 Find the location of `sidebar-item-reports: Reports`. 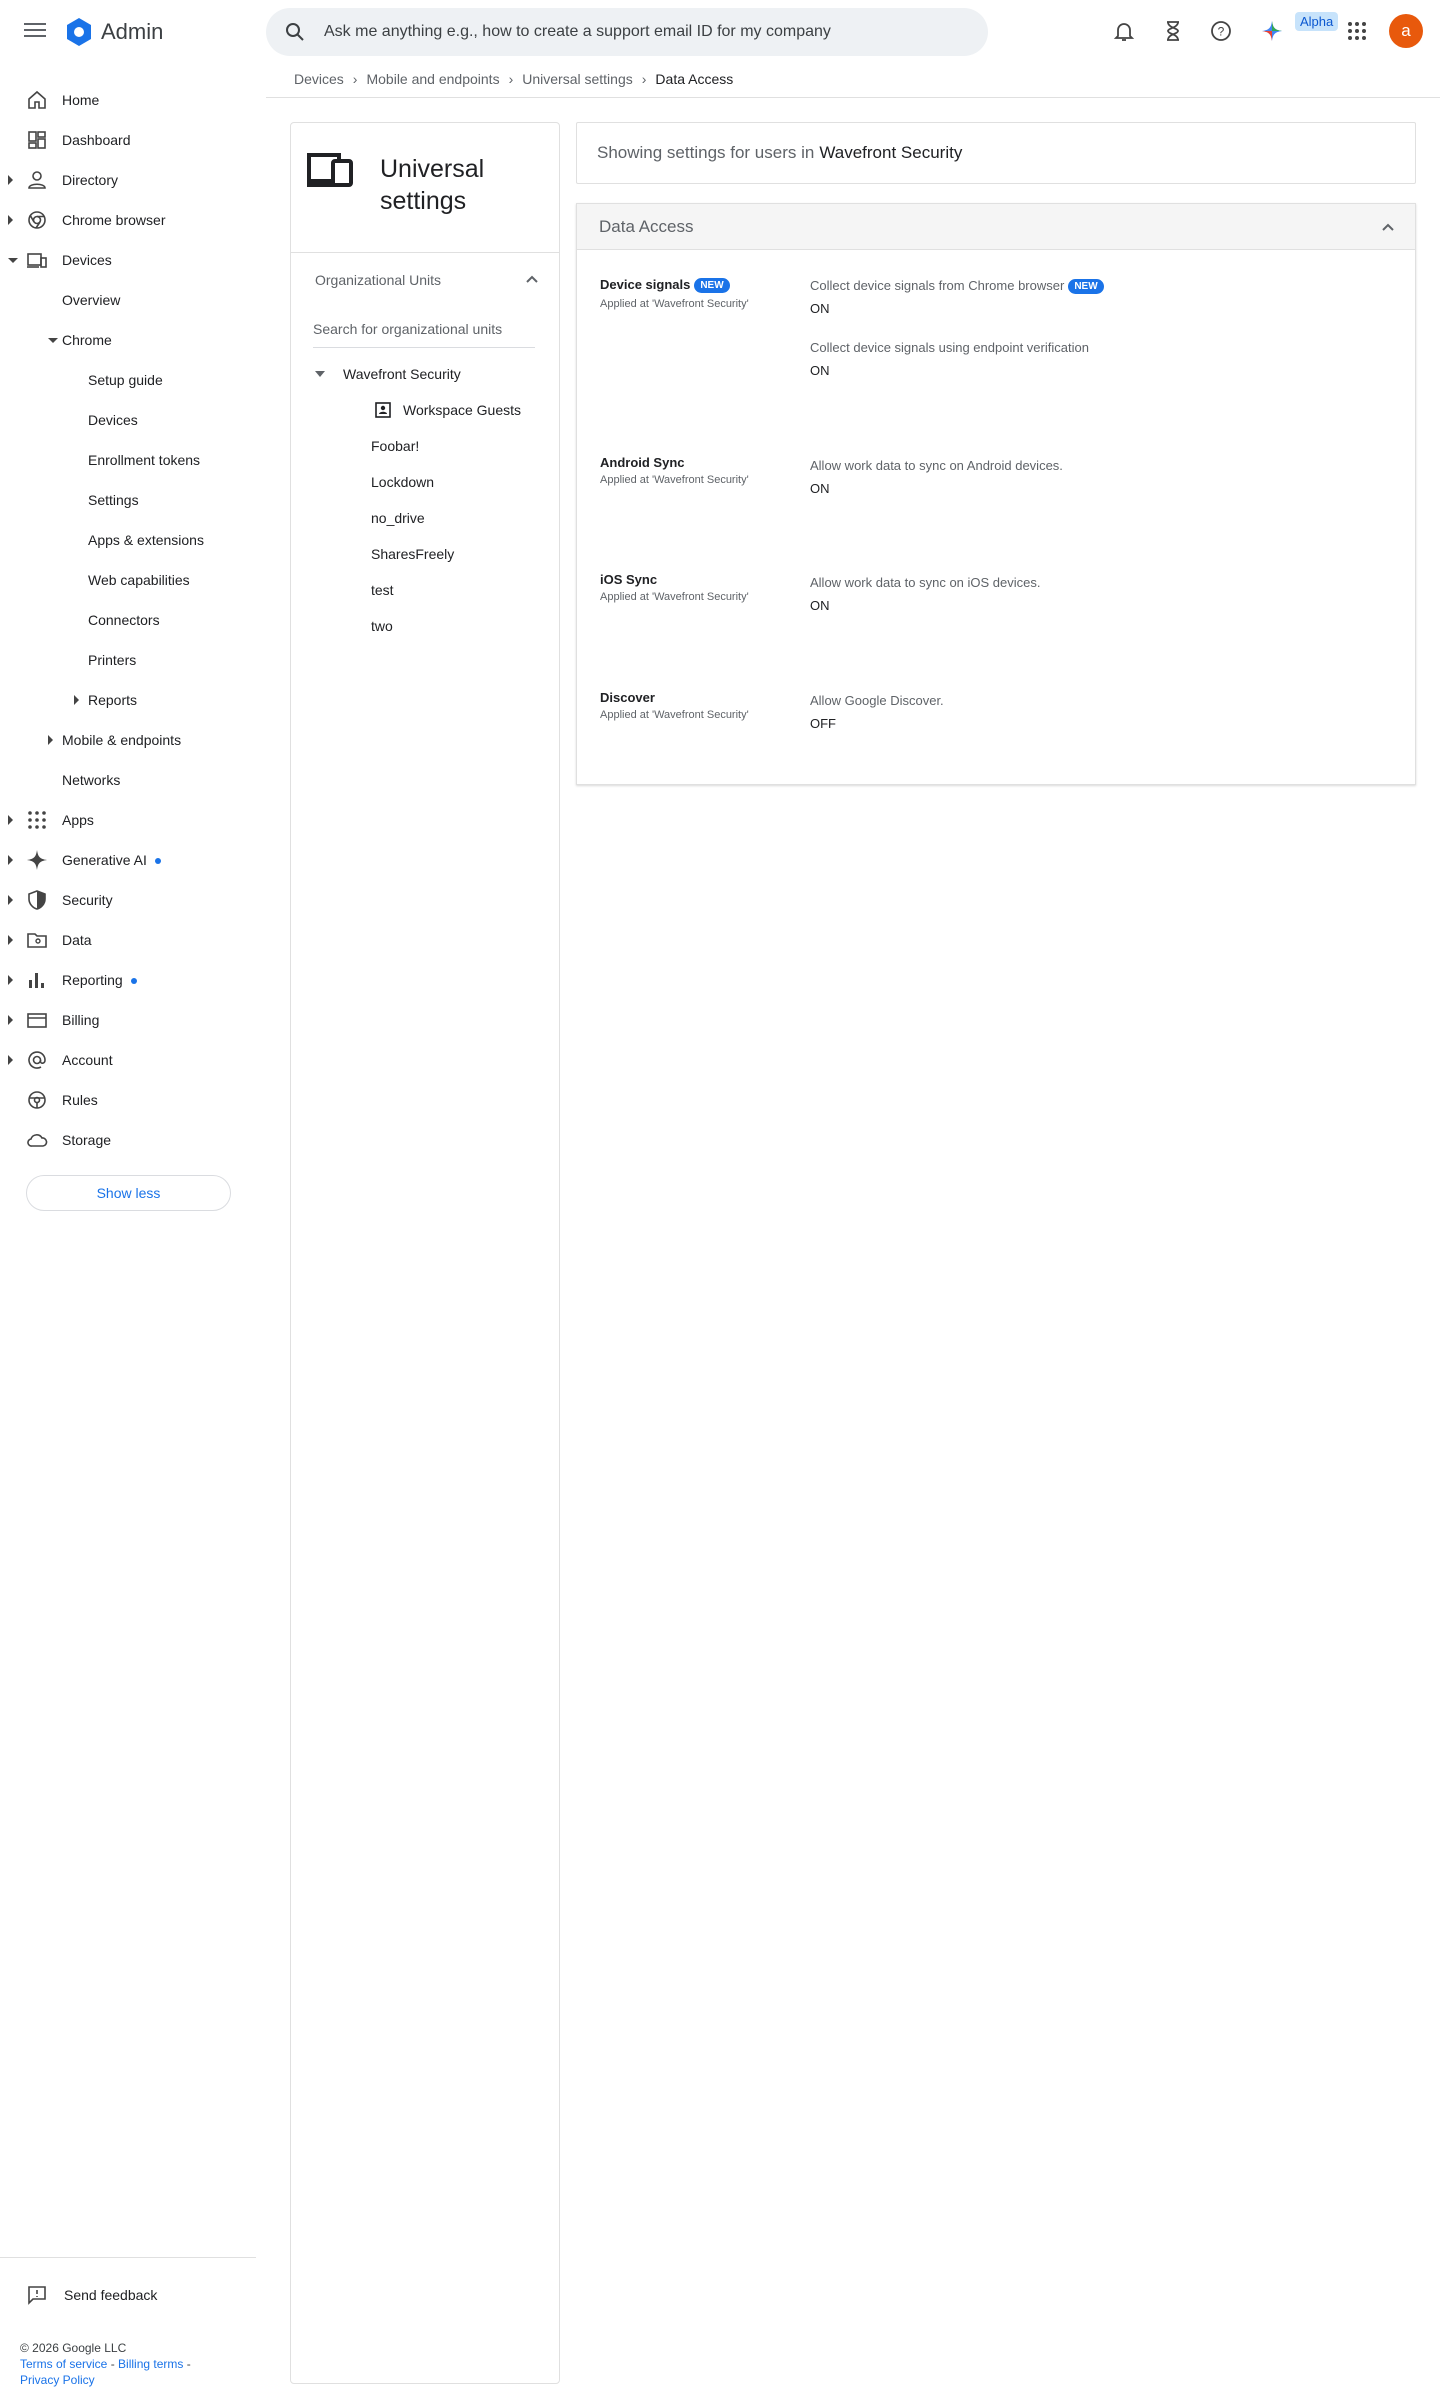

sidebar-item-reports: Reports is located at coordinates (138, 700).